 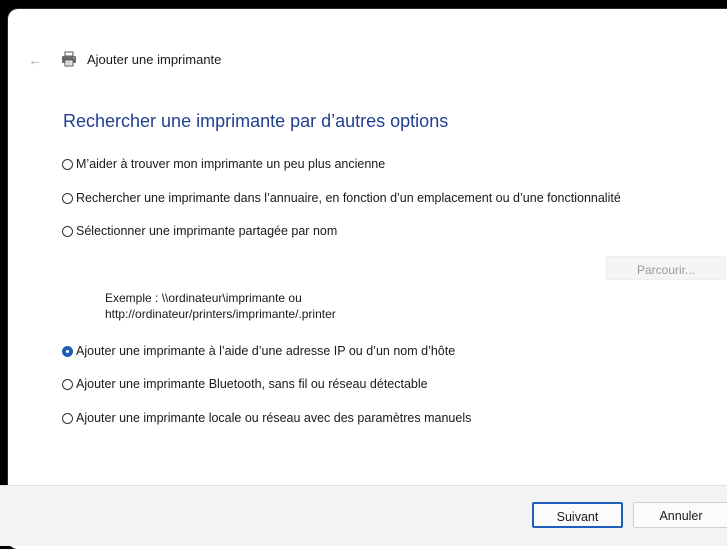 I want to click on example-line-1: Exemple : \\ordinateur\imprimante ou, so click(x=203, y=298).